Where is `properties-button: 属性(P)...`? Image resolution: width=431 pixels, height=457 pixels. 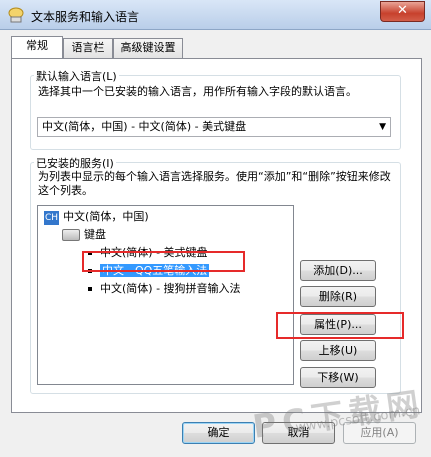 properties-button: 属性(P)... is located at coordinates (338, 324).